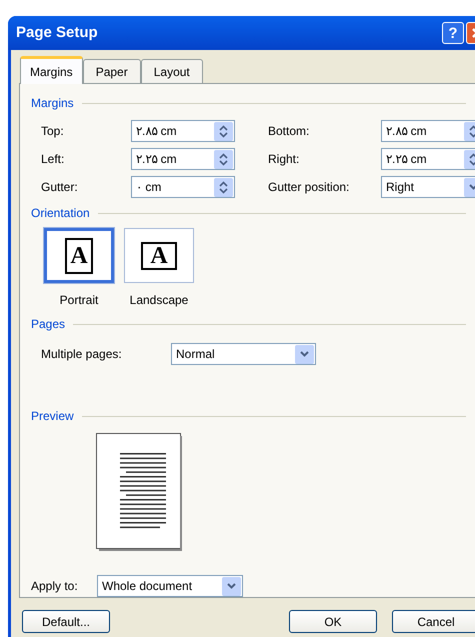 The image size is (475, 637). Describe the element at coordinates (82, 354) in the screenshot. I see `field-label: Multiple pages:` at that location.